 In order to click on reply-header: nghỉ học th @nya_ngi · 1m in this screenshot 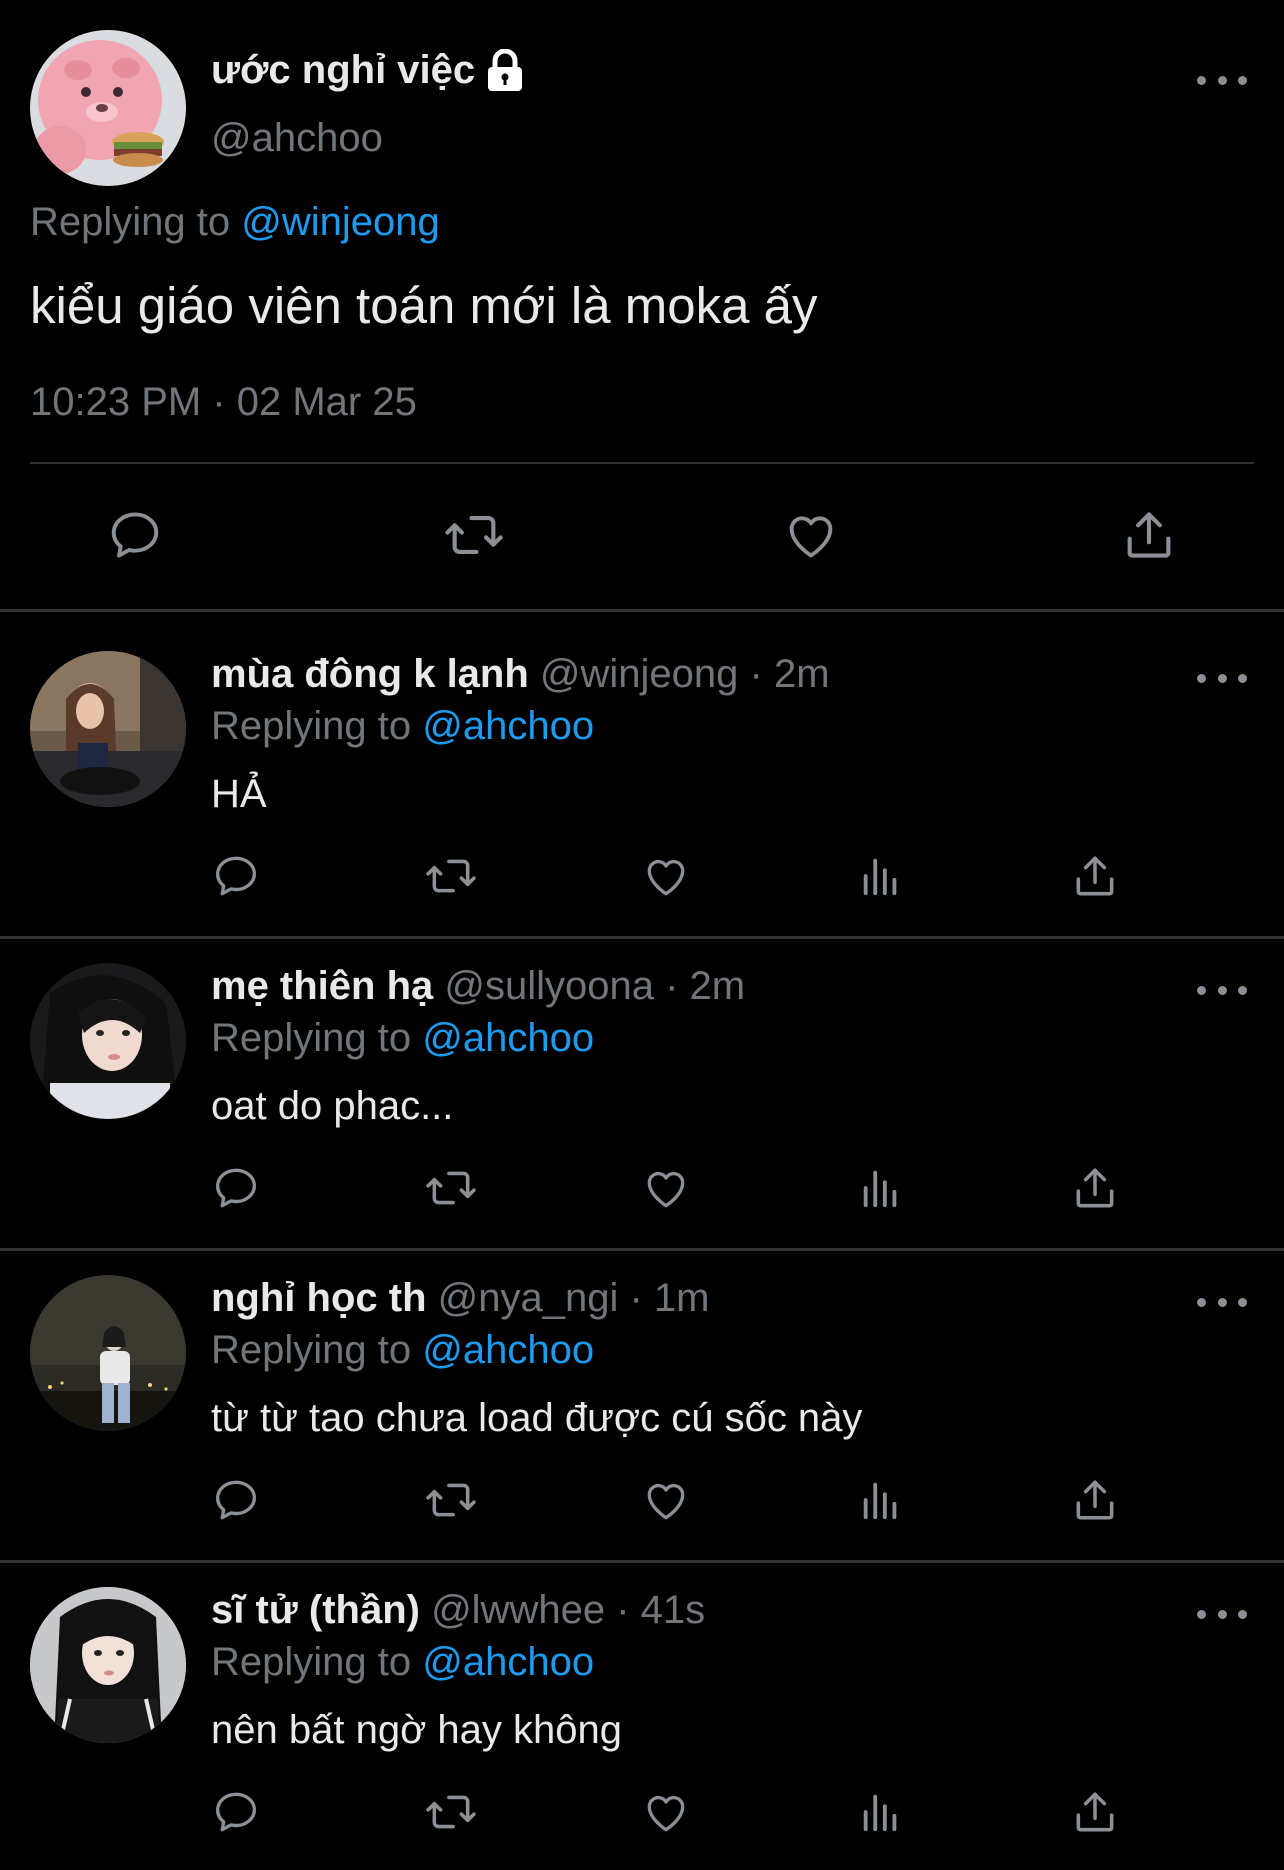, I will do `click(460, 1298)`.